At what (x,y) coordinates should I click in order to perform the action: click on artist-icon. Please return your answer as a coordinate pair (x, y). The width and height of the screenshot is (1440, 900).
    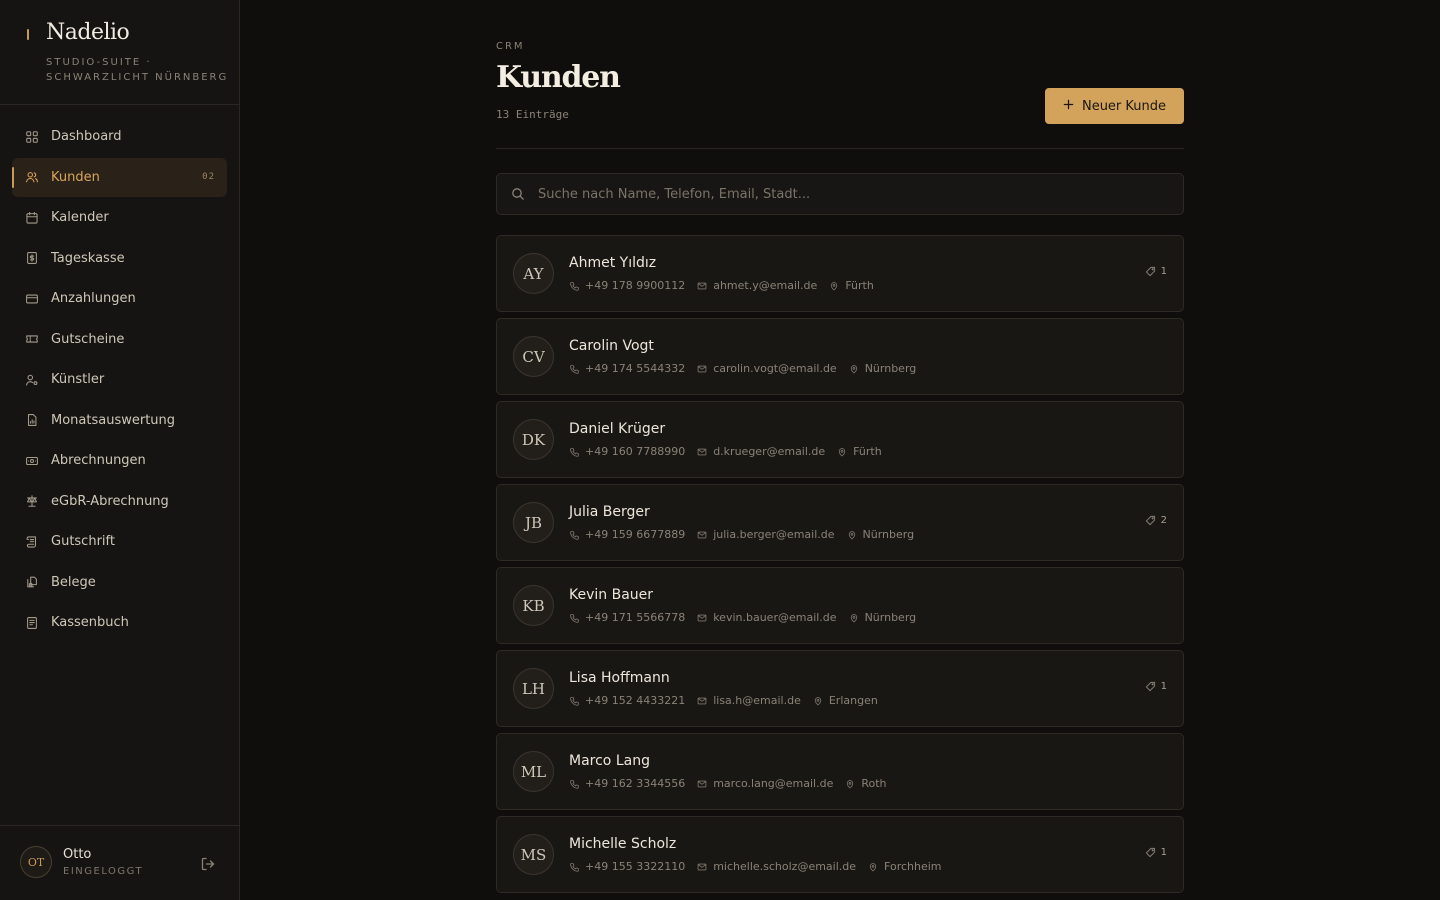
    Looking at the image, I should click on (32, 380).